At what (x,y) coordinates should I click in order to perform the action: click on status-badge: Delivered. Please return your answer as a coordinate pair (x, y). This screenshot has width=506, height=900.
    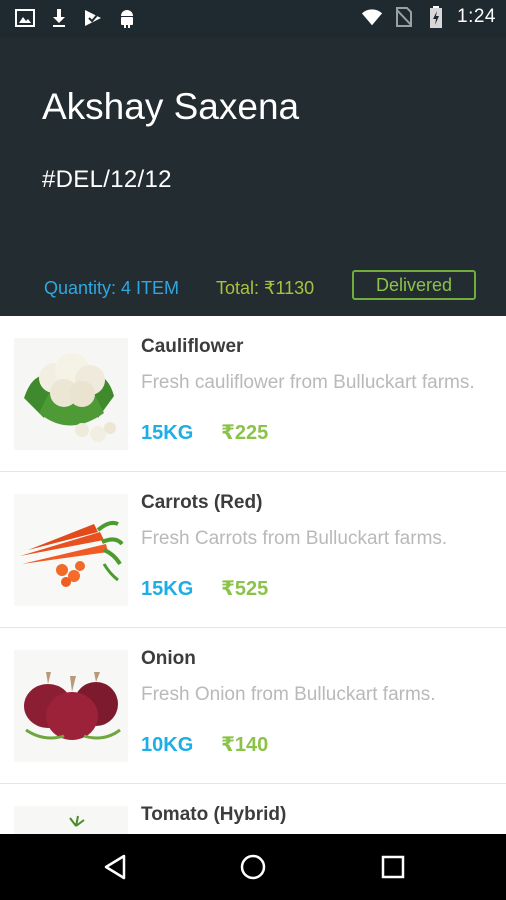
    Looking at the image, I should click on (414, 285).